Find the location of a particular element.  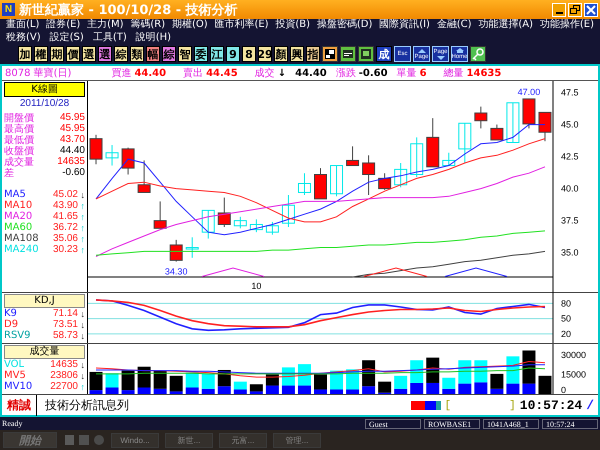

indicator-label: MA108 is located at coordinates (22, 238).